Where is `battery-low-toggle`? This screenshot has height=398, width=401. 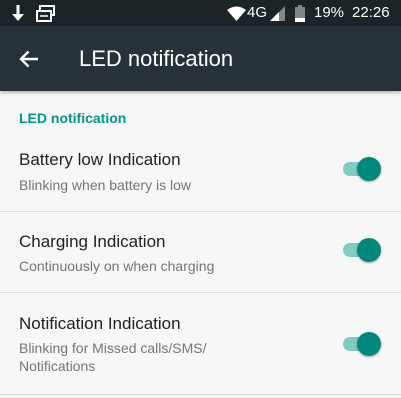
battery-low-toggle is located at coordinates (362, 169).